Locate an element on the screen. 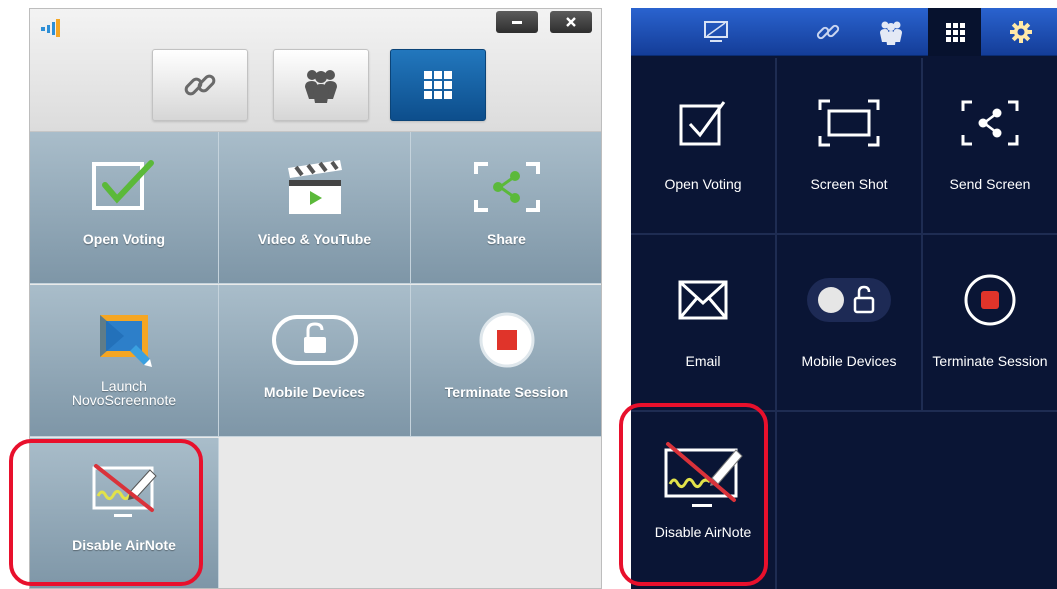 The height and width of the screenshot is (589, 1057). tile-screen-shot: Screen Shot is located at coordinates (850, 146).